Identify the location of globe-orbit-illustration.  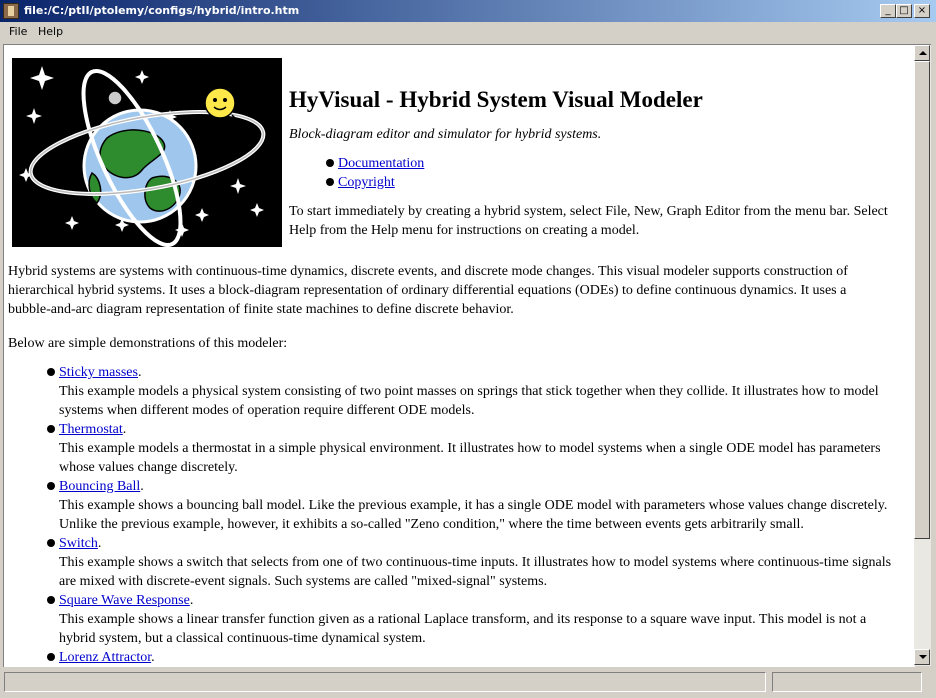
(147, 152).